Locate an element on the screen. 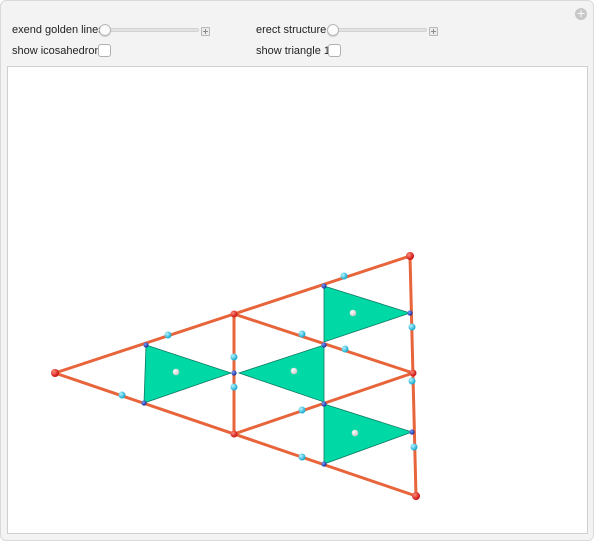 Image resolution: width=594 pixels, height=541 pixels. erect-structure-label: erect structure is located at coordinates (291, 30).